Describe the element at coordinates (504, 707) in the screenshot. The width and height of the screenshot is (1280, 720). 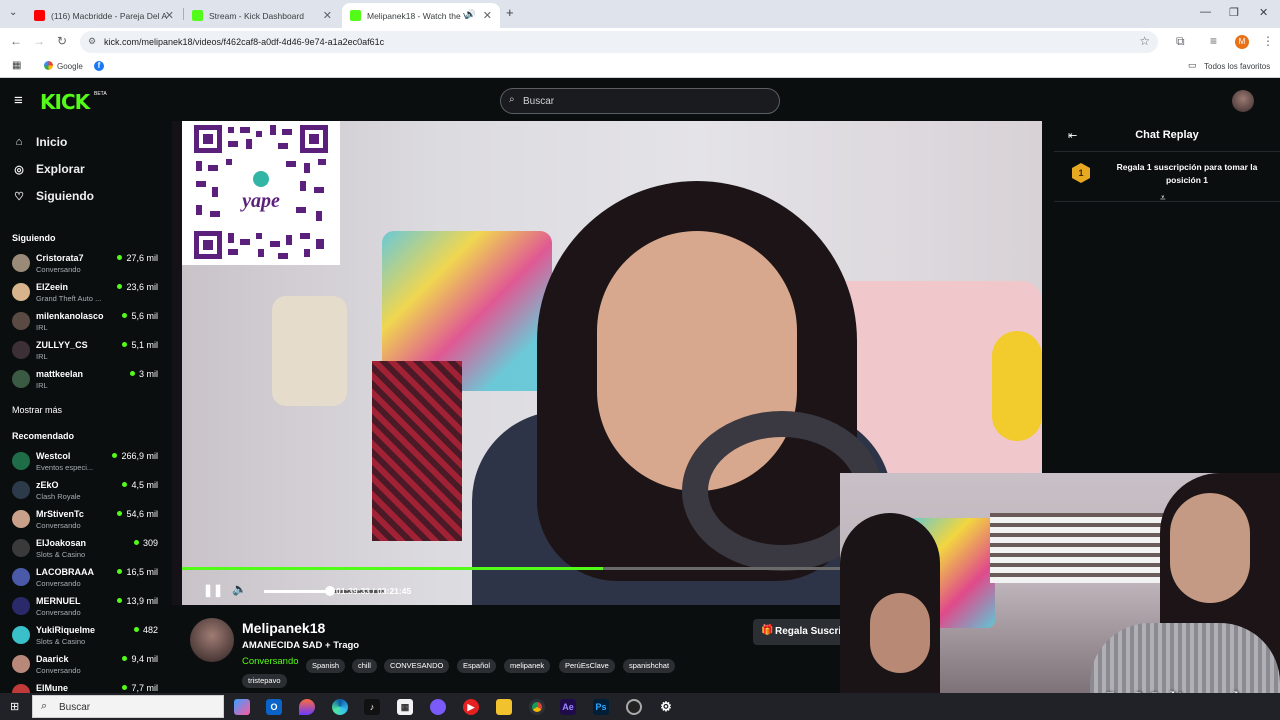
I see `file-explorer-icon` at that location.